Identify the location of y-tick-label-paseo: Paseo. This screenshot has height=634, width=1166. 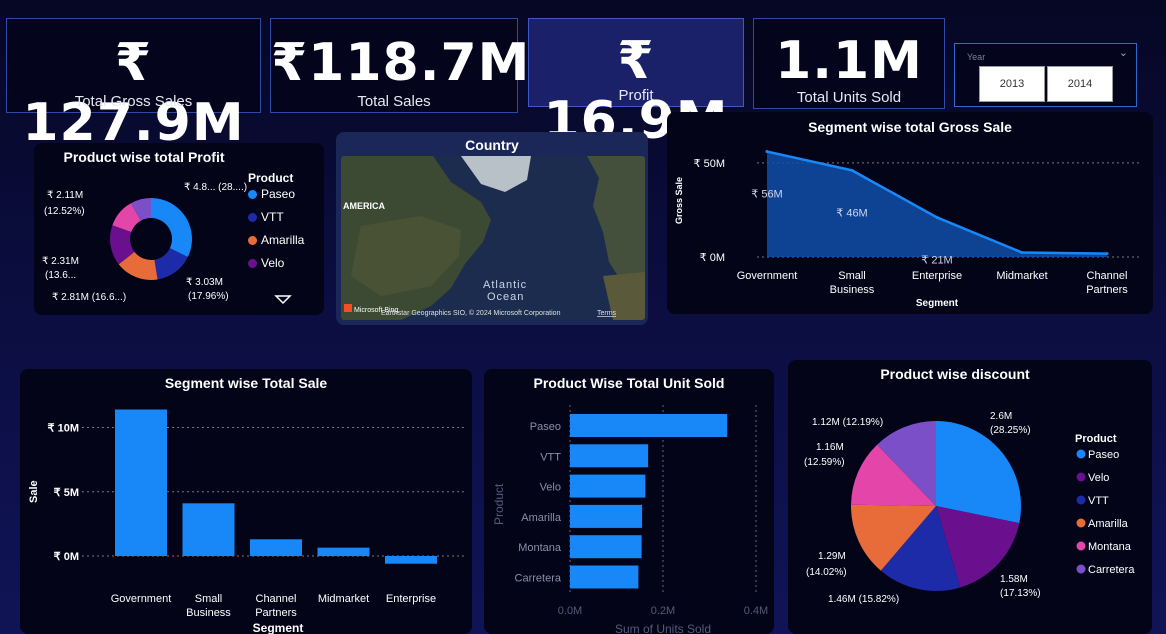
(545, 427).